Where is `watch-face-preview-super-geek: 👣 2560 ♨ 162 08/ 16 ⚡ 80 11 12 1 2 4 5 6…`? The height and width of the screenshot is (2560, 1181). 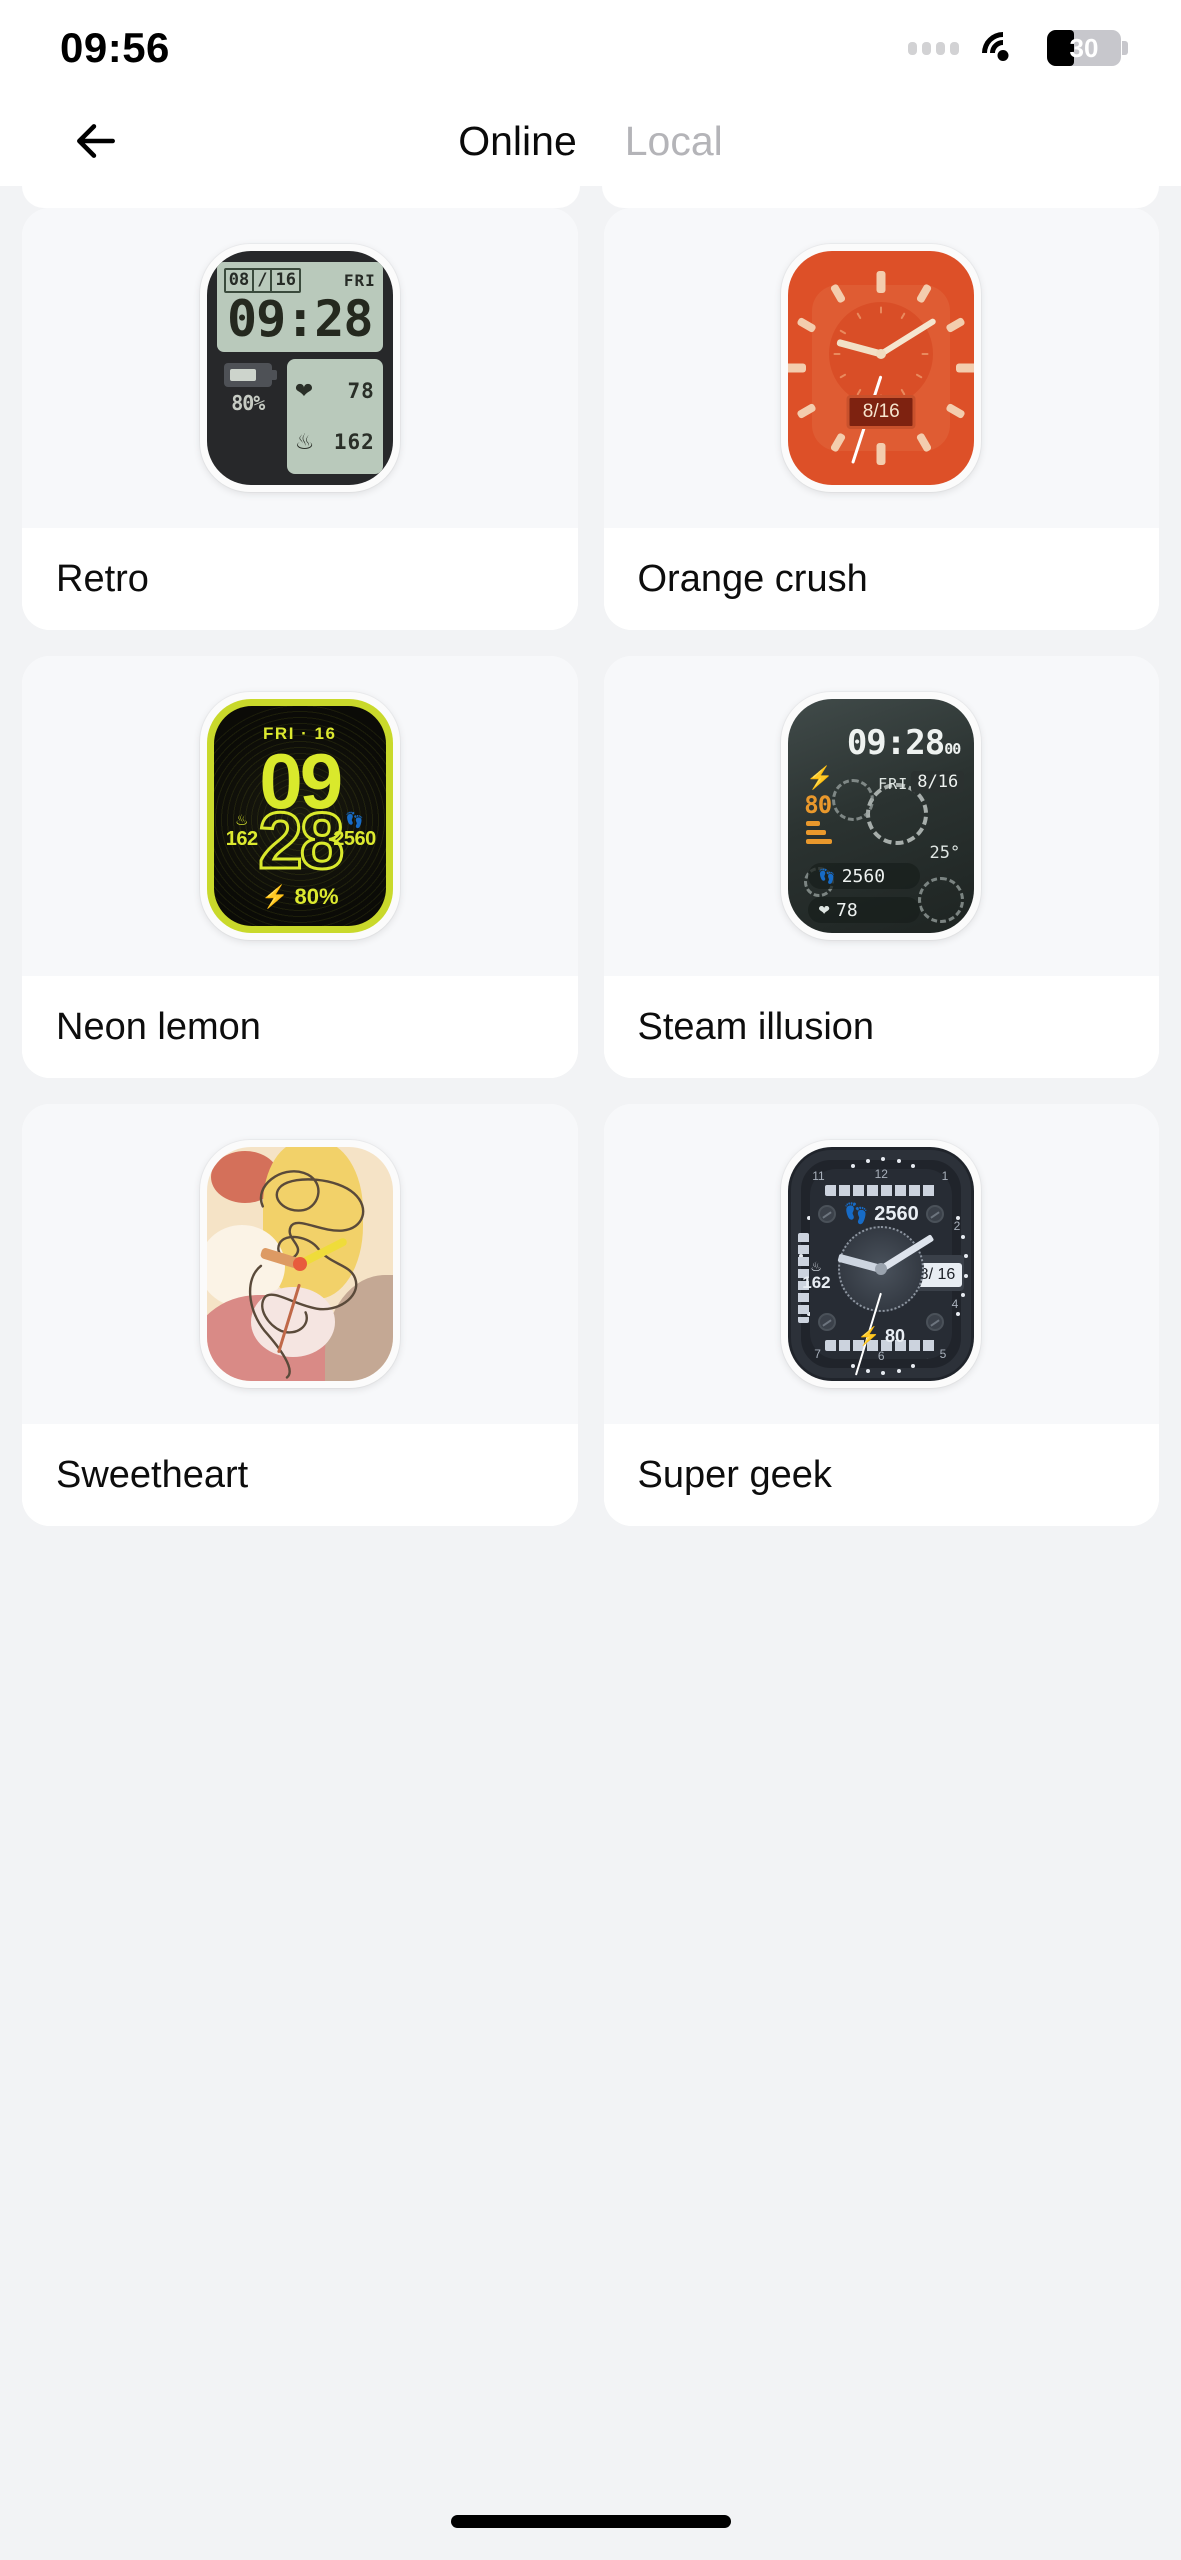
watch-face-preview-super-geek: 👣 2560 ♨ 162 08/ 16 ⚡ 80 11 12 1 2 4 5 6… is located at coordinates (881, 1264).